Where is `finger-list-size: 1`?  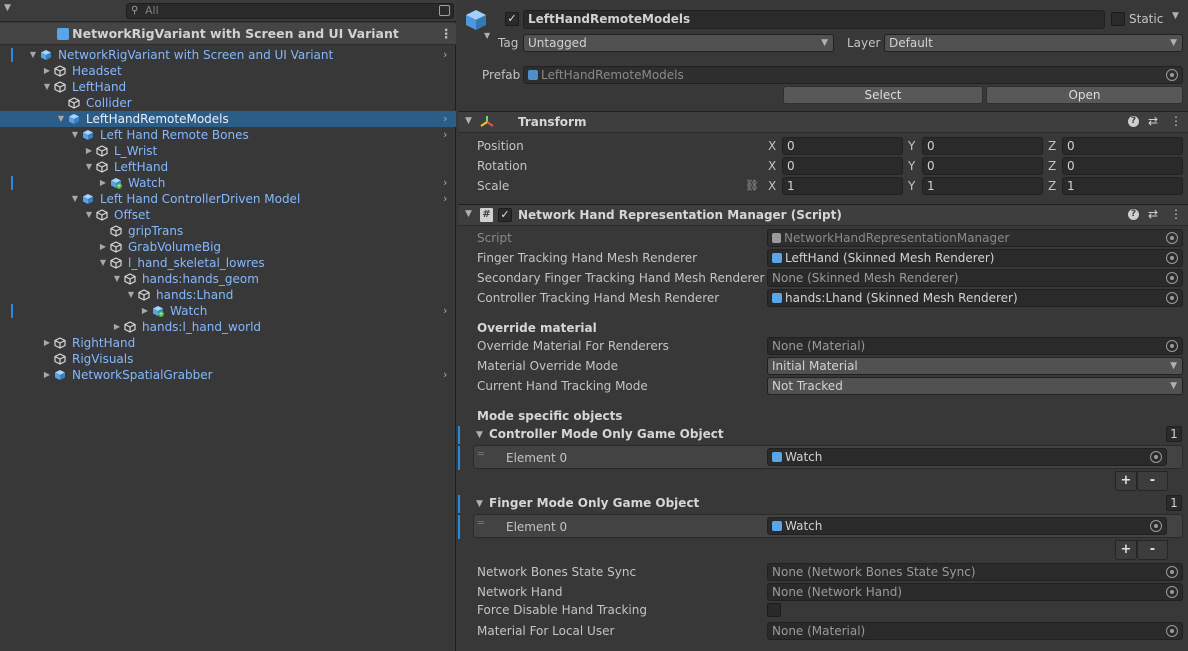
finger-list-size: 1 is located at coordinates (1174, 503).